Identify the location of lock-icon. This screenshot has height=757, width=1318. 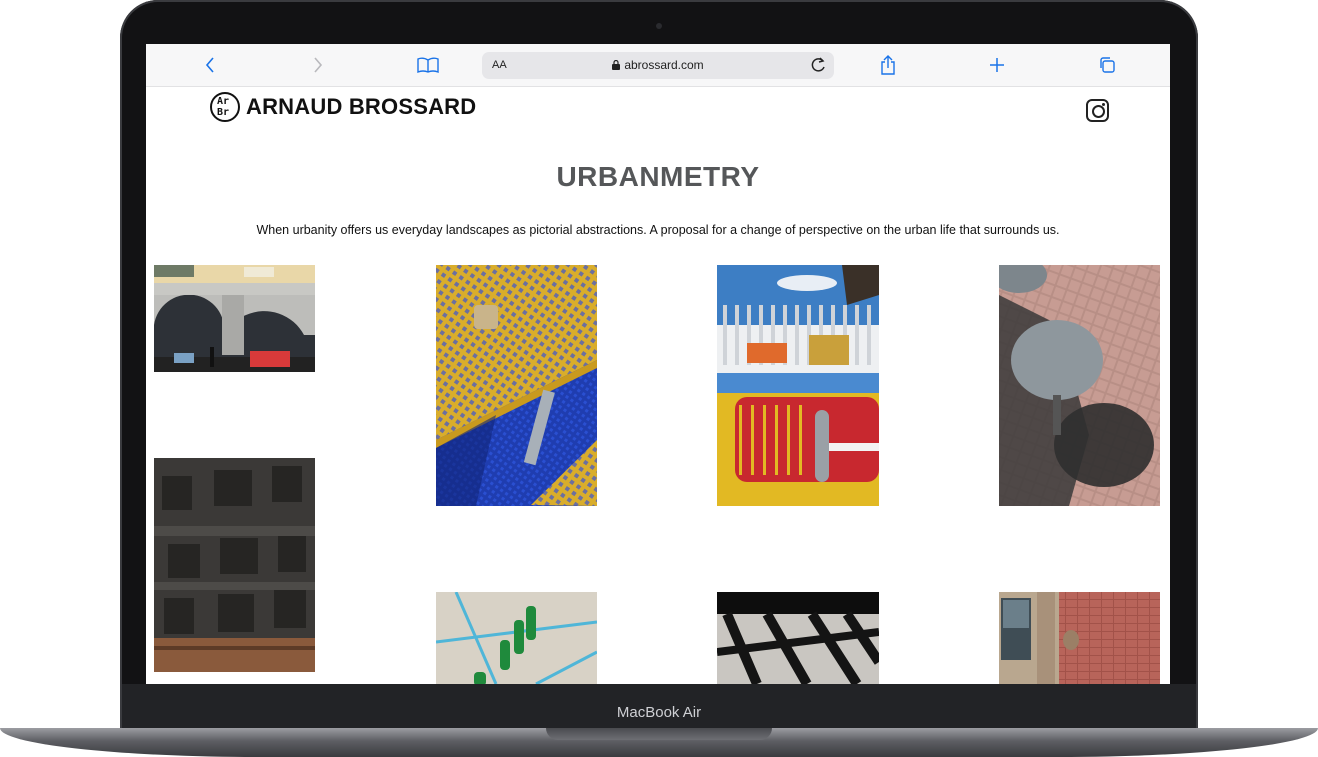
(616, 66).